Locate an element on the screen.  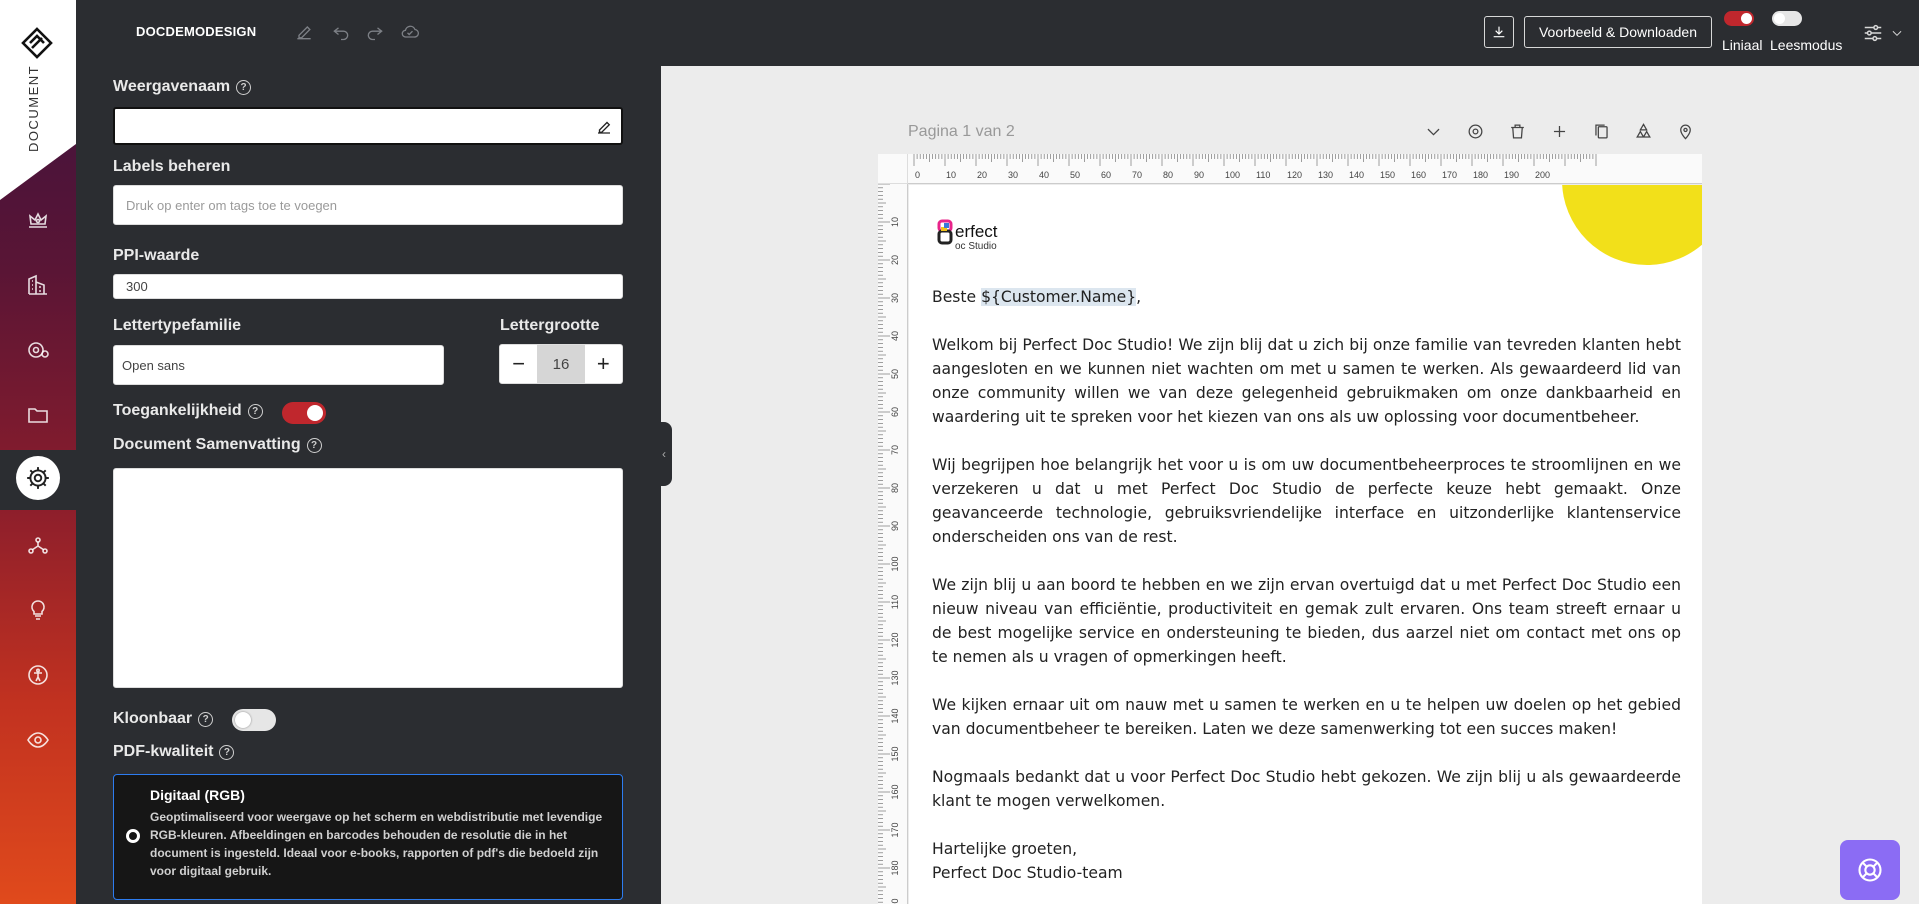
page-workflow-button is located at coordinates (1643, 131).